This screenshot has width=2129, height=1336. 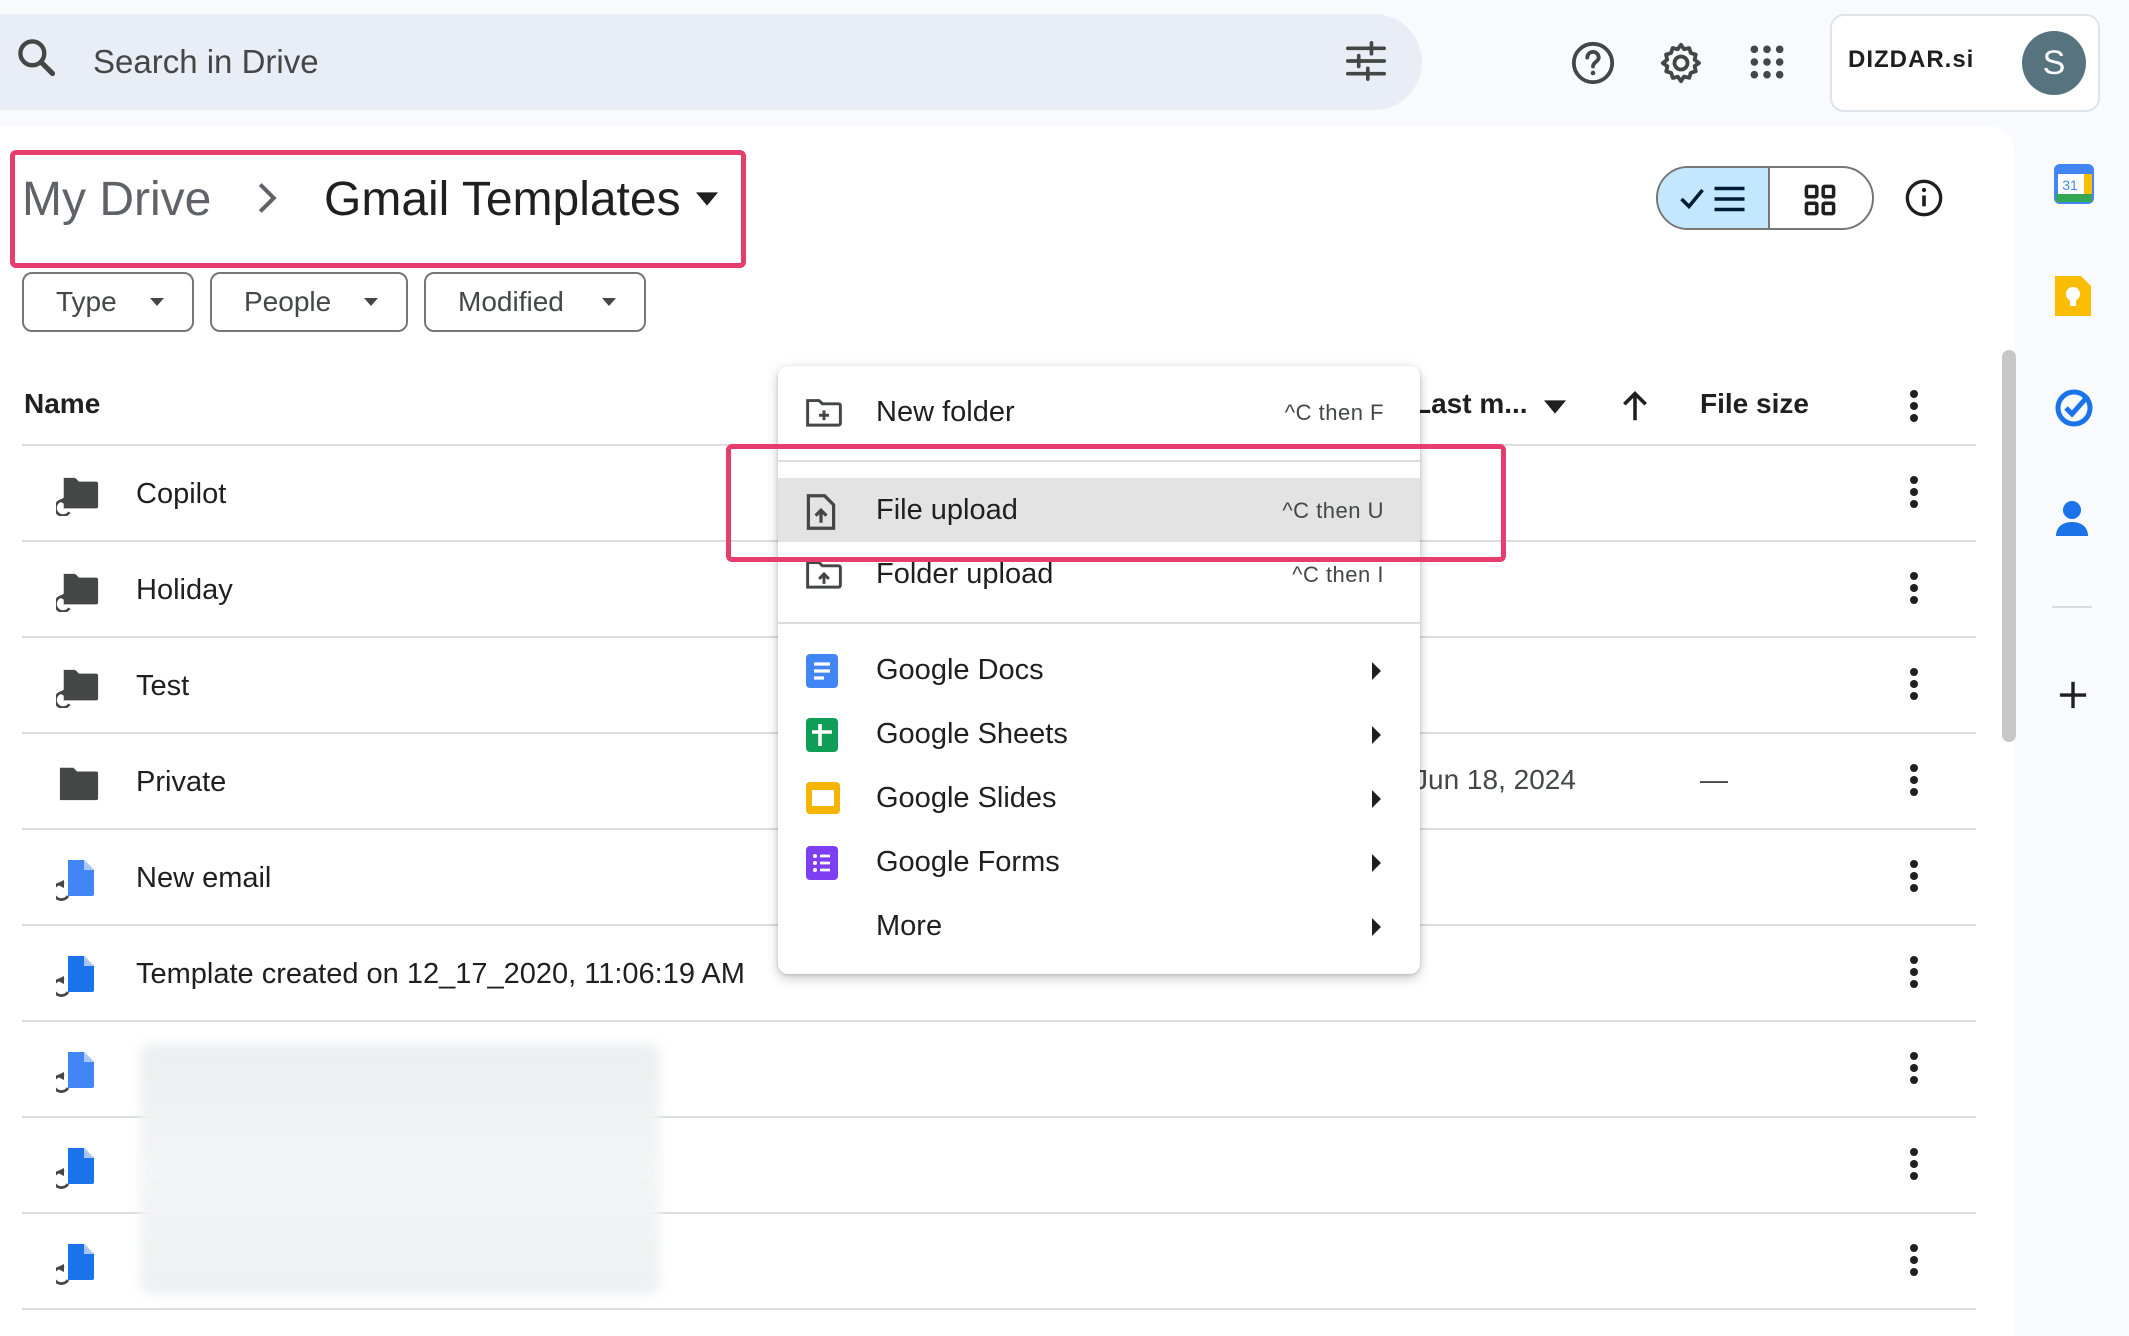 I want to click on file-name: Private, so click(x=181, y=782).